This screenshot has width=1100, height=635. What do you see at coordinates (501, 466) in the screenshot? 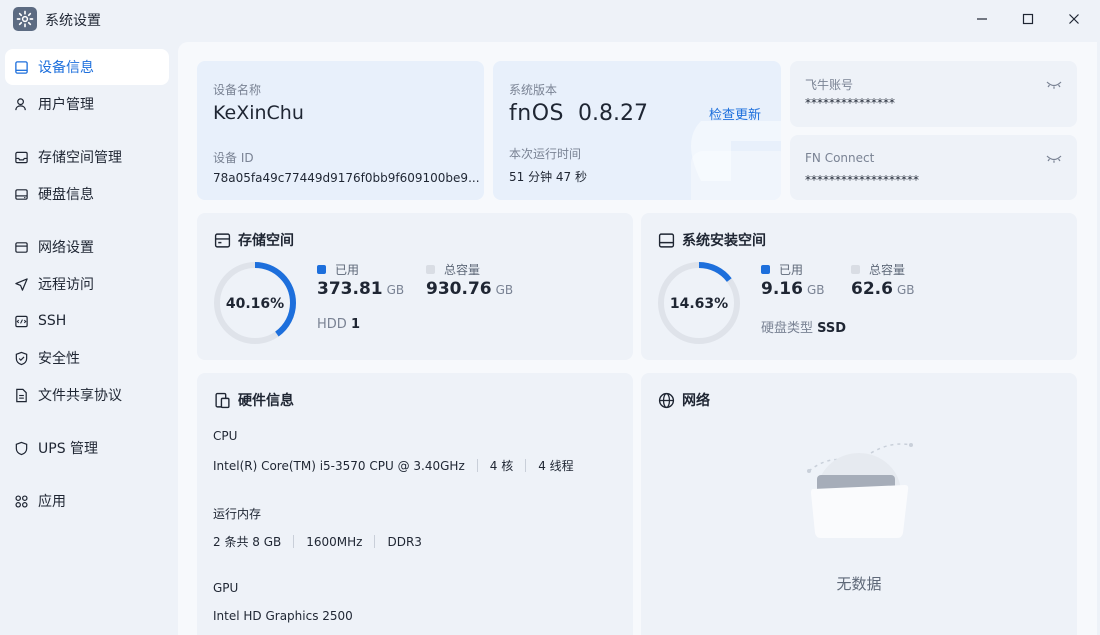
I see `cpu-cores: 4 核` at bounding box center [501, 466].